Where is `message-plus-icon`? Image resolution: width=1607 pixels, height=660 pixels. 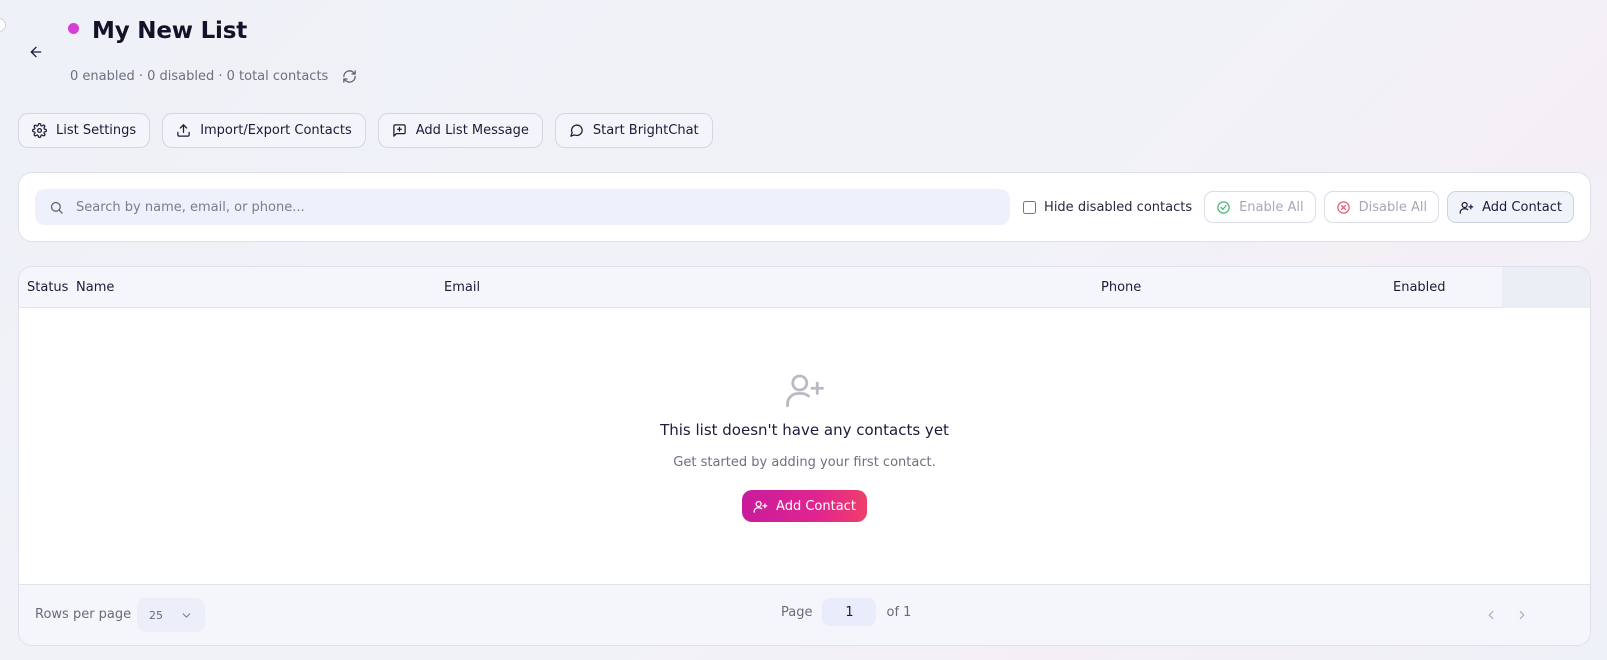 message-plus-icon is located at coordinates (399, 130).